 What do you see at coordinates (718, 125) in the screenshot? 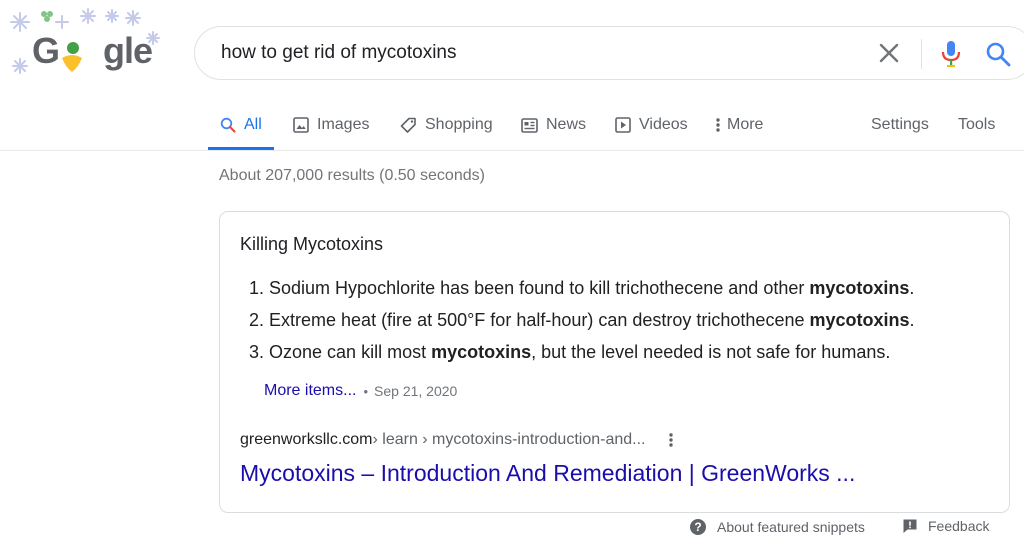
I see `kebab-icon` at bounding box center [718, 125].